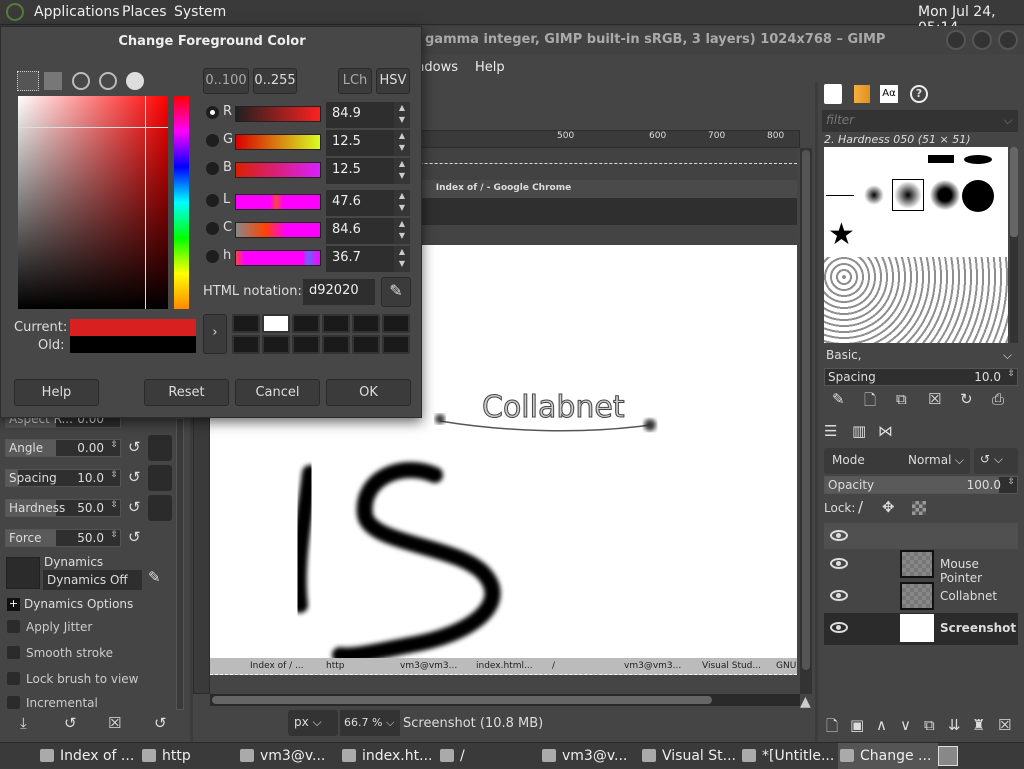 This screenshot has height=769, width=1024. What do you see at coordinates (451, 756) in the screenshot?
I see `taskbar-item: /` at bounding box center [451, 756].